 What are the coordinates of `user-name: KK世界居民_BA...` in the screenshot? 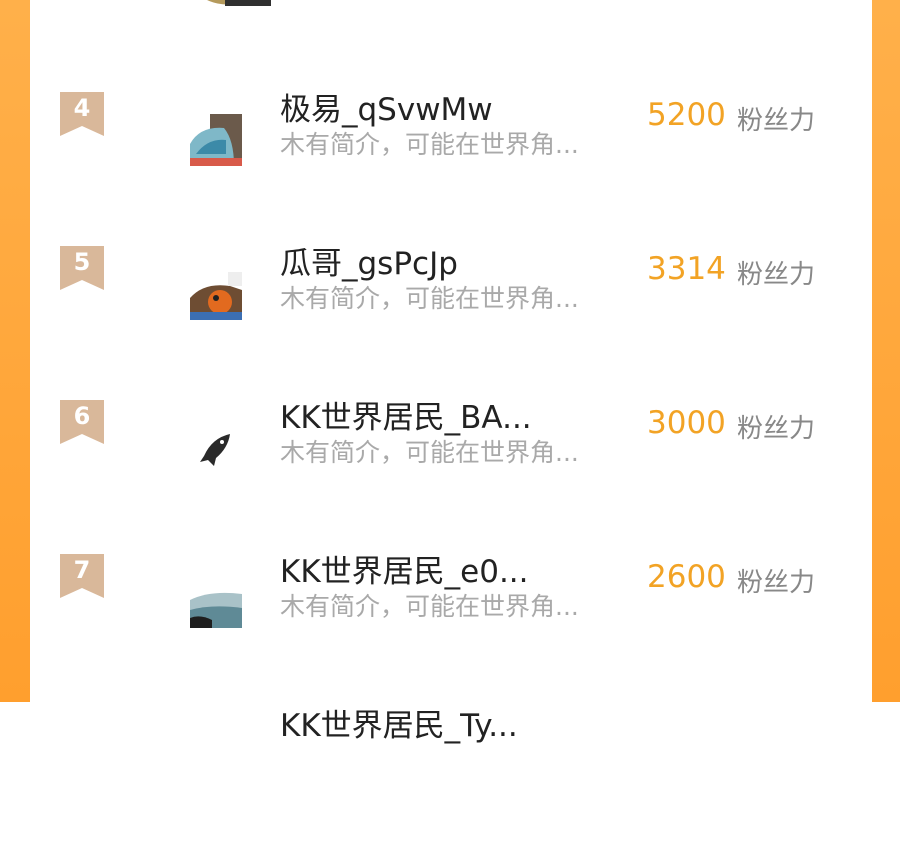 It's located at (406, 418).